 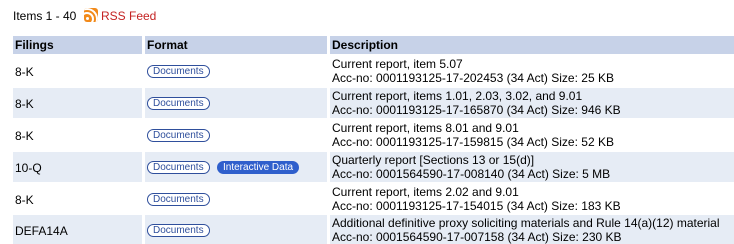 I want to click on column-header-description: Description, so click(x=532, y=45).